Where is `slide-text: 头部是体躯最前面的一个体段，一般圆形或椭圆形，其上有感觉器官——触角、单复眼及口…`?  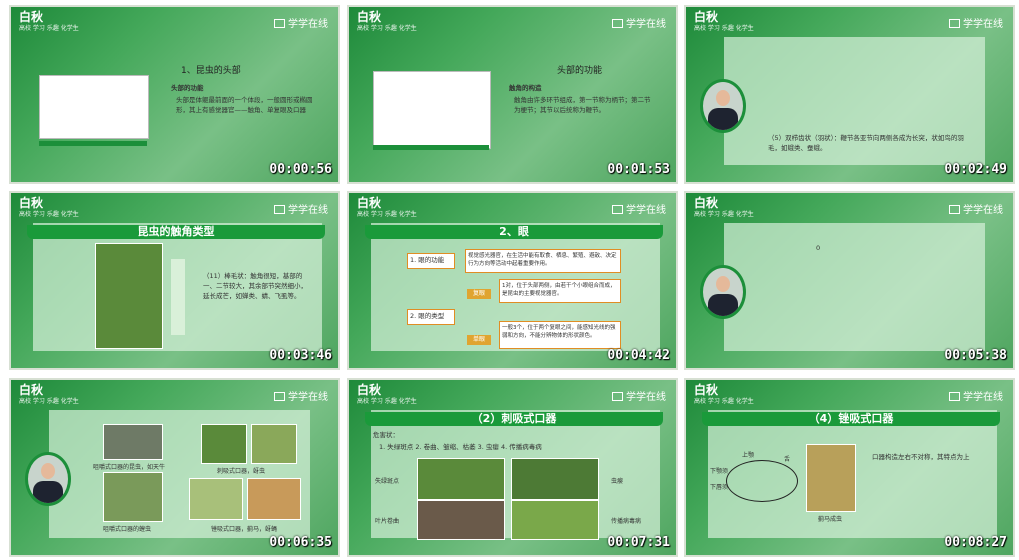
slide-text: 头部是体躯最前面的一个体段，一般圆形或椭圆形，其上有感觉器官——触角、单复眼及口… is located at coordinates (244, 105).